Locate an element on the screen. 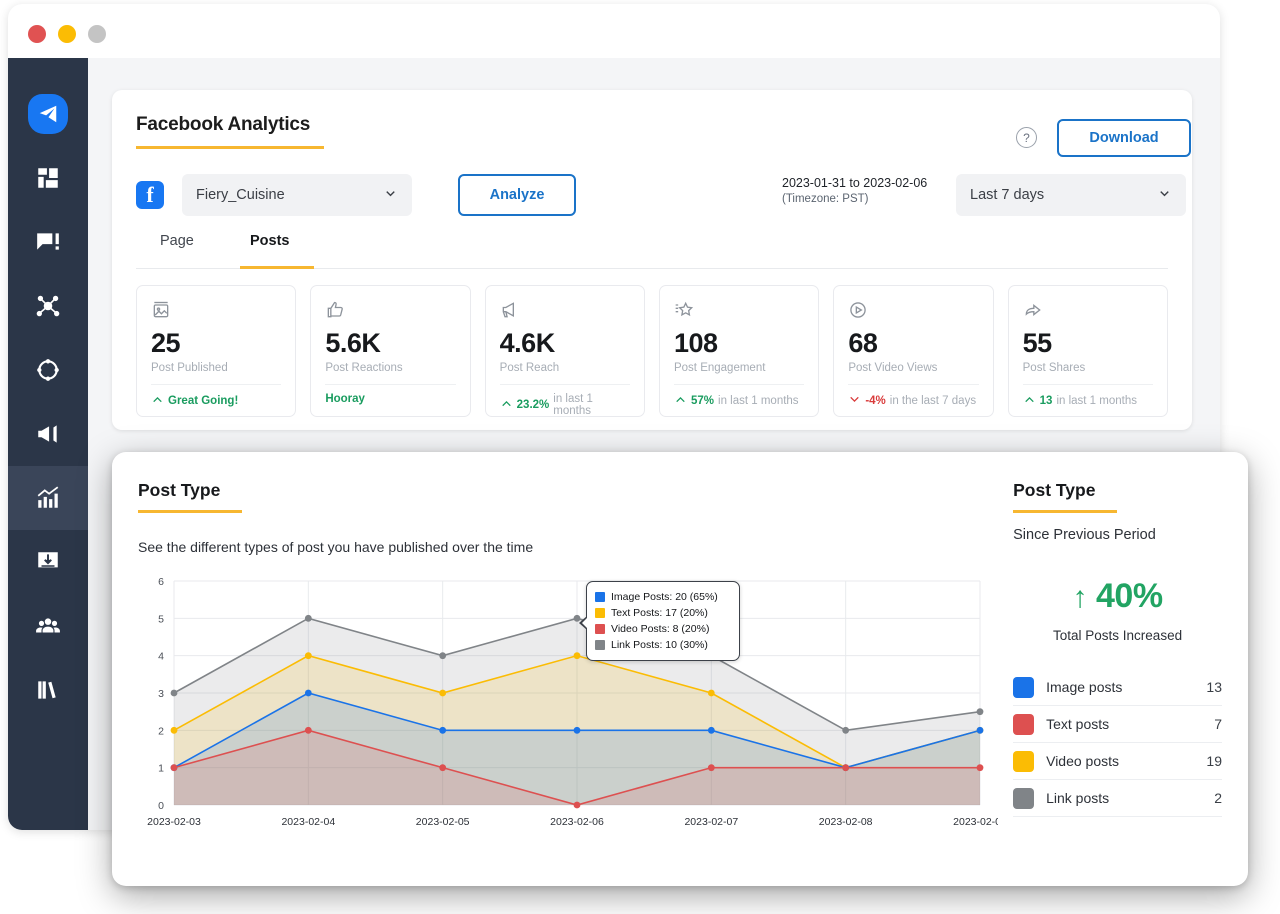 The height and width of the screenshot is (914, 1280). stat-delta-value: 23.2% is located at coordinates (533, 405).